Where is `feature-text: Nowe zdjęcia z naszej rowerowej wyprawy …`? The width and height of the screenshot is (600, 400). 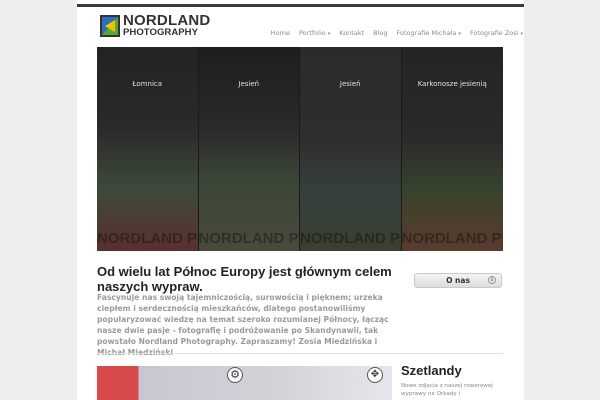
feature-text: Nowe zdjęcia z naszej rowerowej wyprawy … is located at coordinates (447, 390).